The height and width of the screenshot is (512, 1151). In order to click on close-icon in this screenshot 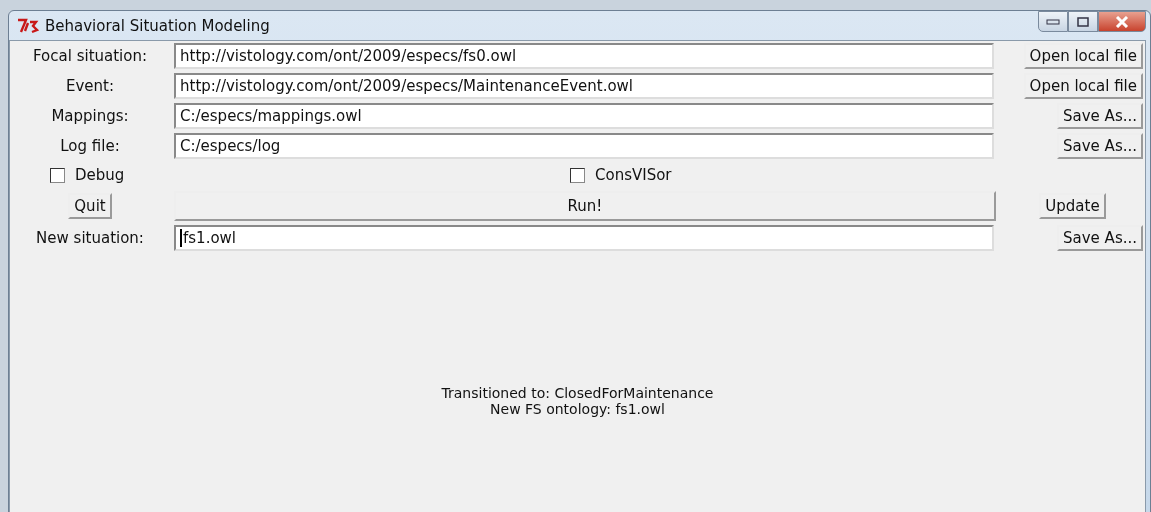, I will do `click(1122, 21)`.